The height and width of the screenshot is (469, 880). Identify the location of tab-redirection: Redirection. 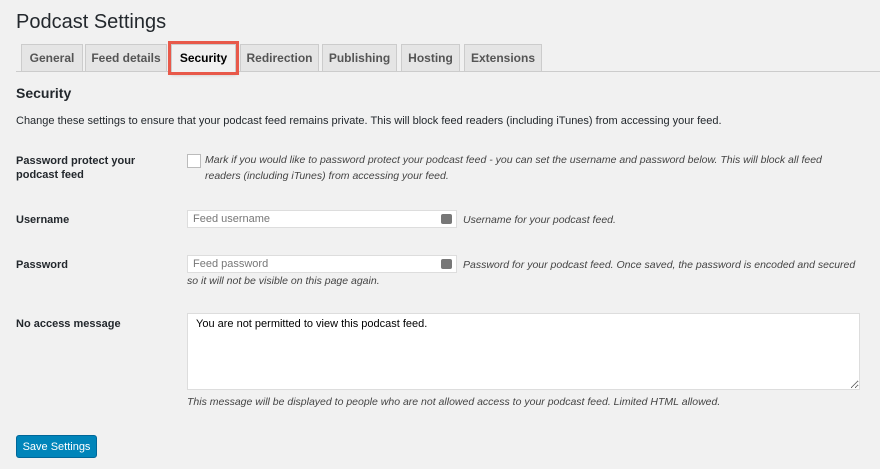
(279, 57).